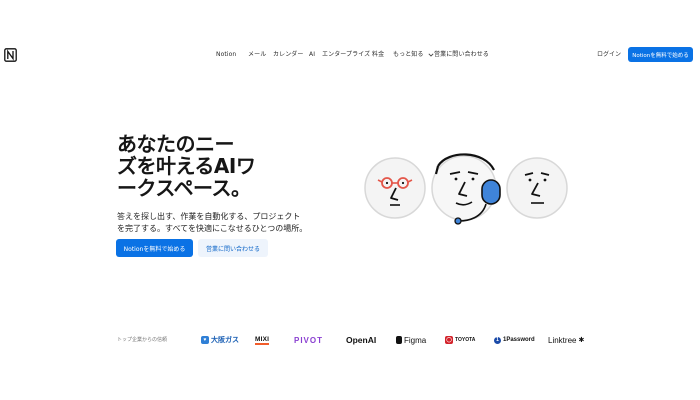  I want to click on brand-label: 1Password, so click(519, 340).